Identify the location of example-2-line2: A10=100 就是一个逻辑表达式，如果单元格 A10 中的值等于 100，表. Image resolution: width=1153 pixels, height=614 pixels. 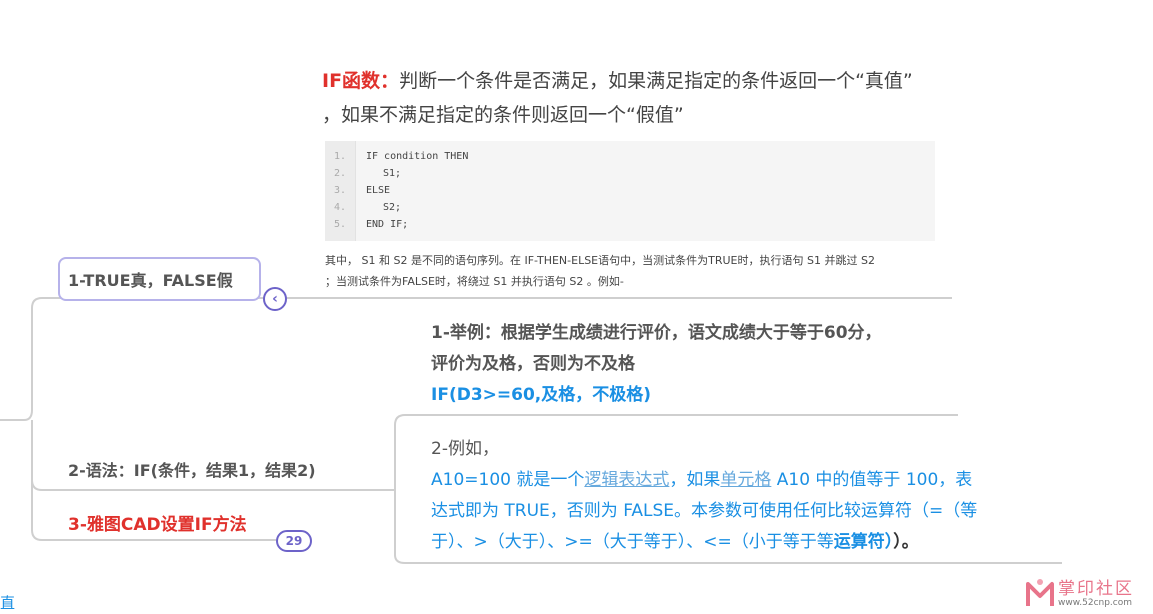
(743, 480).